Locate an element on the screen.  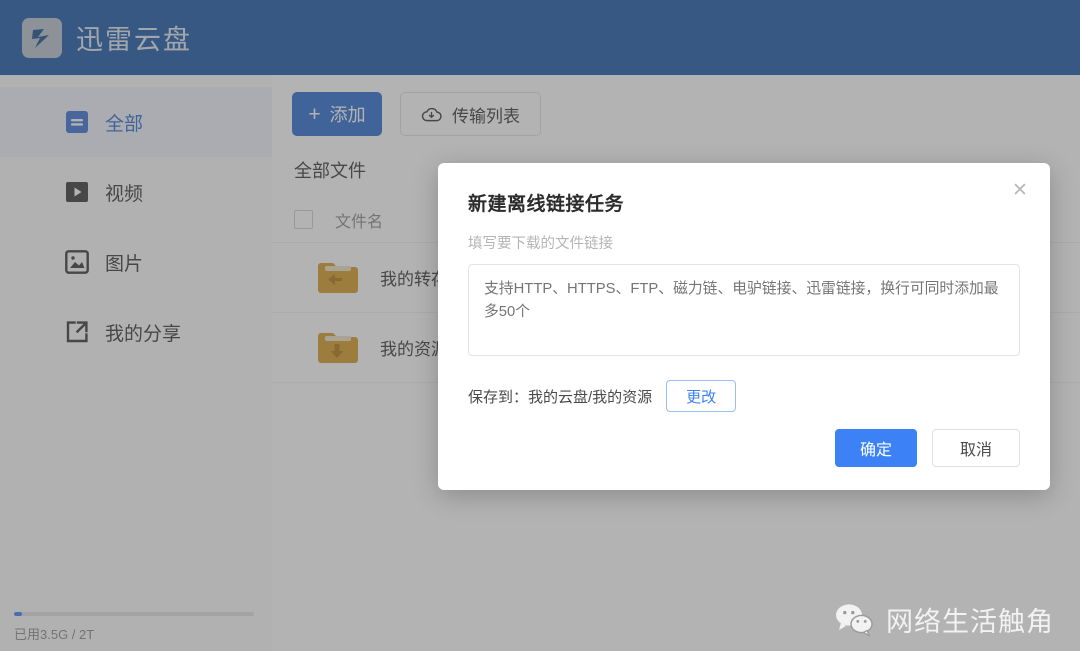
save-path-row: 保存到：我的云盘/我的资源 更改 is located at coordinates (744, 396).